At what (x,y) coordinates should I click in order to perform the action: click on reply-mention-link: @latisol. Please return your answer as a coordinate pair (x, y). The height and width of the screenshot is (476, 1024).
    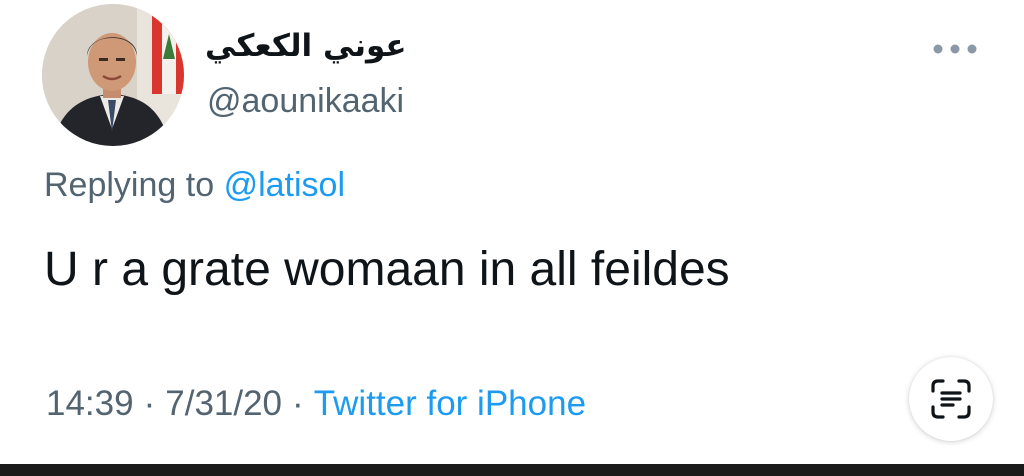
    Looking at the image, I should click on (284, 185).